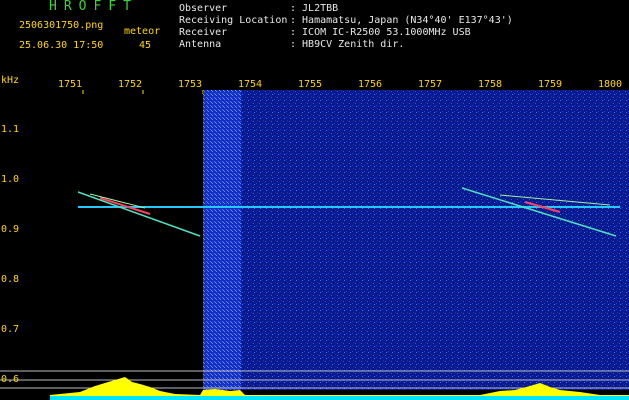  What do you see at coordinates (250, 84) in the screenshot?
I see `x-tick-label: 1754` at bounding box center [250, 84].